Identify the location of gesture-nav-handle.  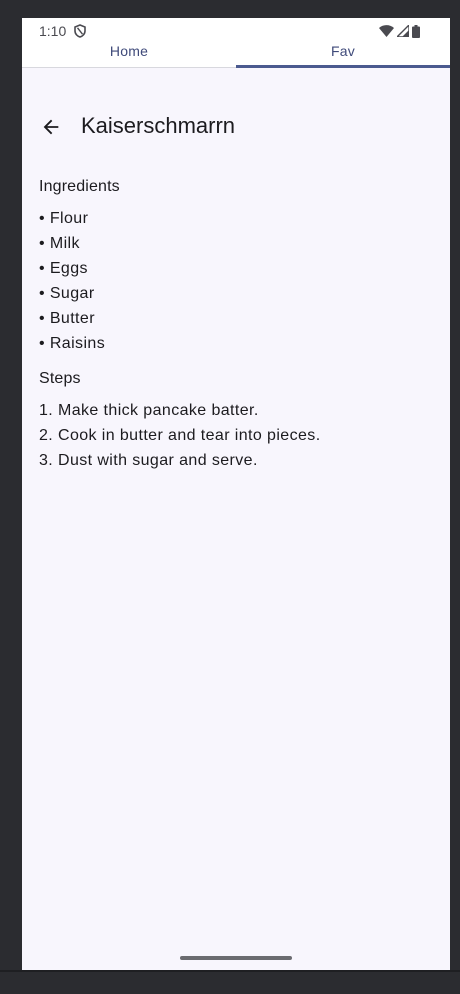
(236, 958).